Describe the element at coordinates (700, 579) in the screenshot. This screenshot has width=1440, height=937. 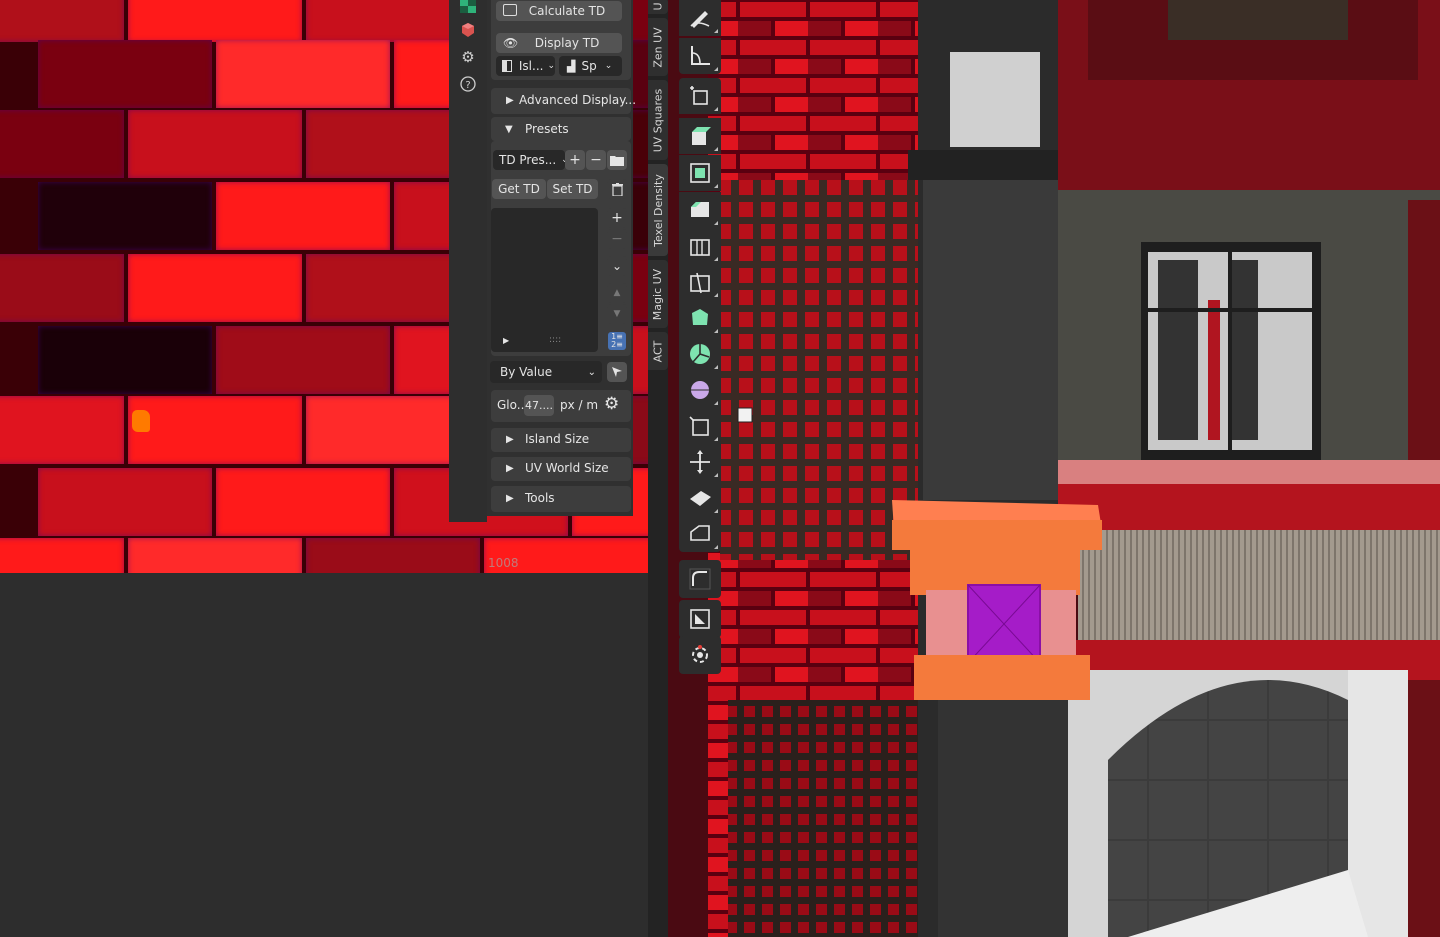
I see `transform-gizmo-button` at that location.